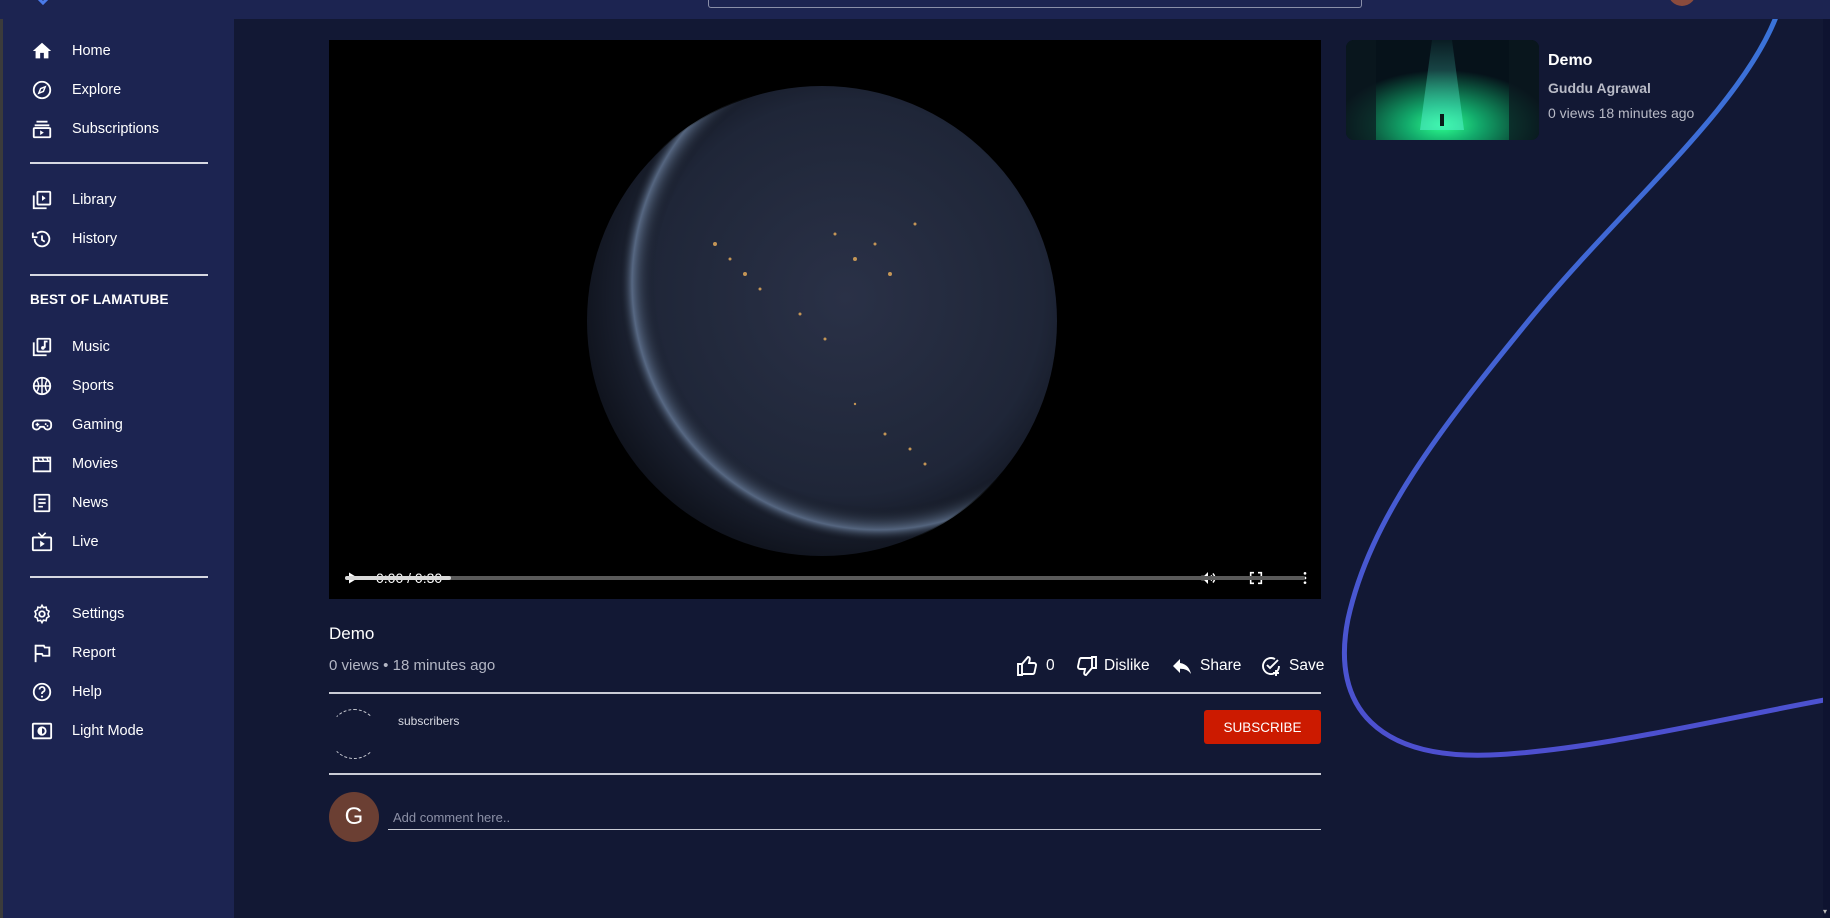  I want to click on sidebar-item-label: Live, so click(85, 542).